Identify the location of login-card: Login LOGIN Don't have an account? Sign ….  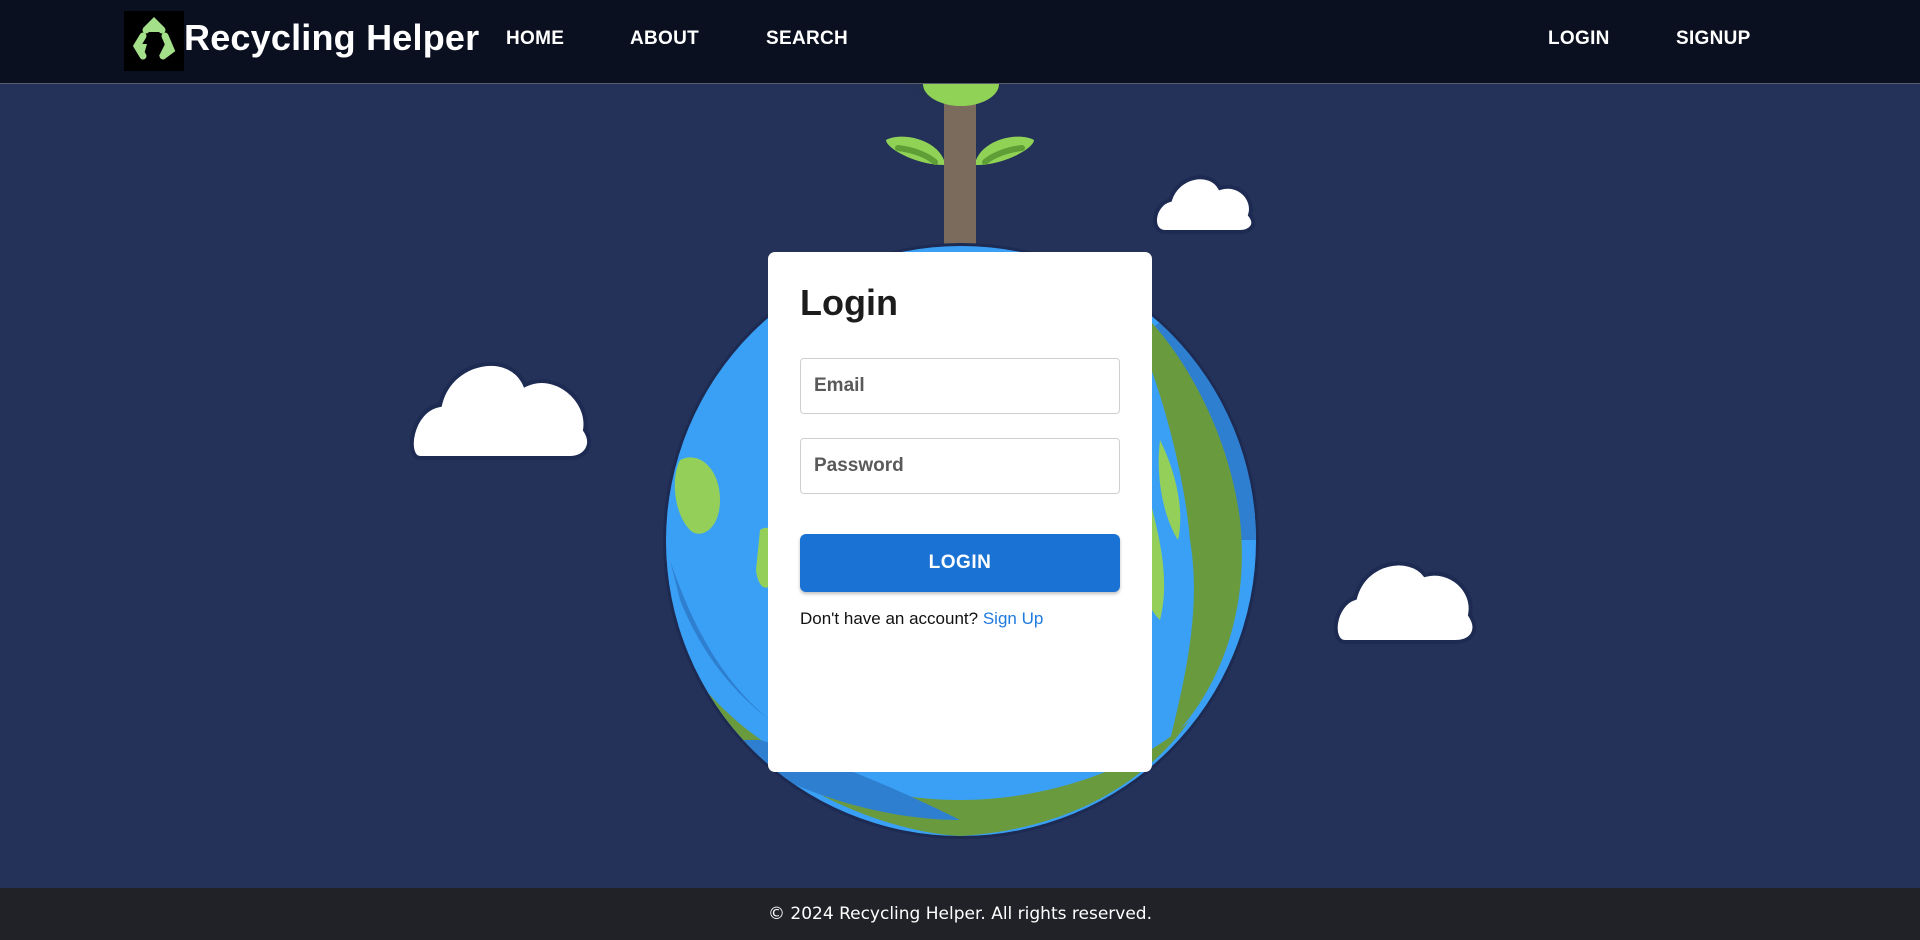
(960, 512).